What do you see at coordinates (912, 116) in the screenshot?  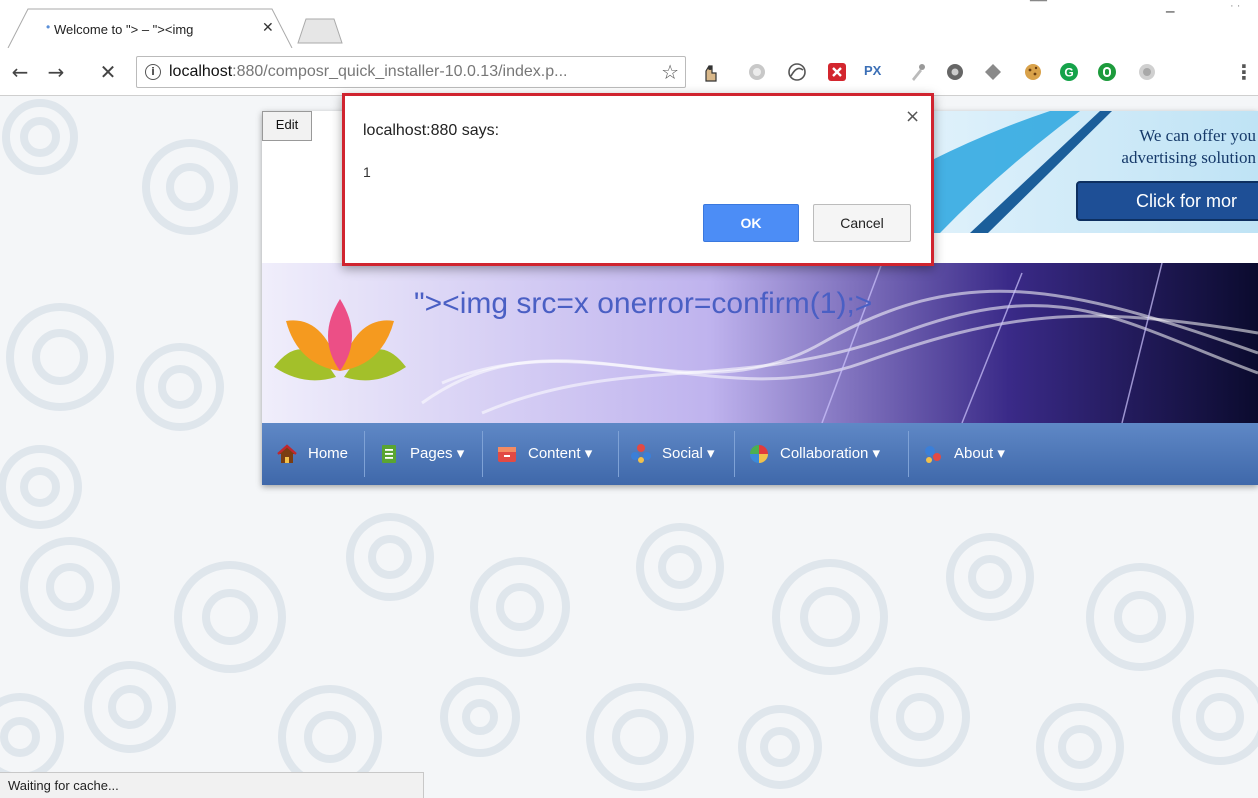 I see `dialog-close-icon: ×` at bounding box center [912, 116].